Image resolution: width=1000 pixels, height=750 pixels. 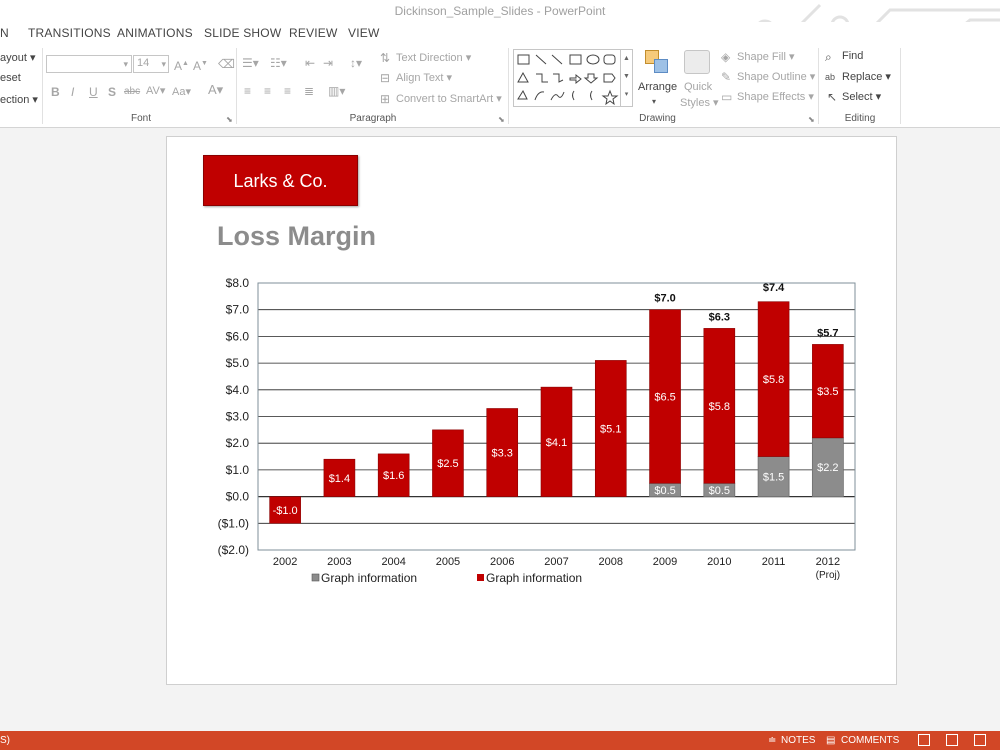 What do you see at coordinates (267, 91) in the screenshot?
I see `align-center-icon: ≡` at bounding box center [267, 91].